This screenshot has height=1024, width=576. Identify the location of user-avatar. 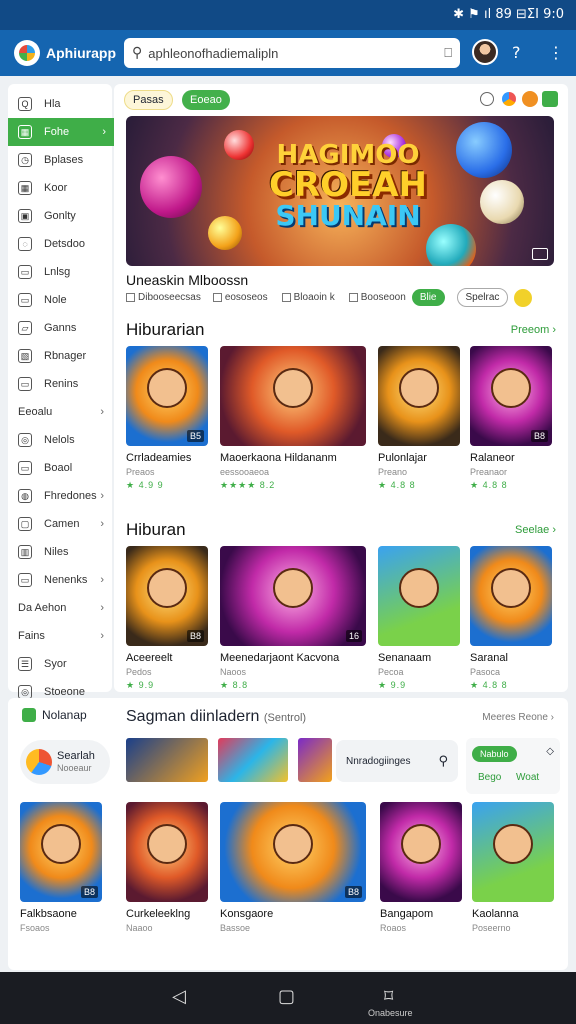
(485, 52).